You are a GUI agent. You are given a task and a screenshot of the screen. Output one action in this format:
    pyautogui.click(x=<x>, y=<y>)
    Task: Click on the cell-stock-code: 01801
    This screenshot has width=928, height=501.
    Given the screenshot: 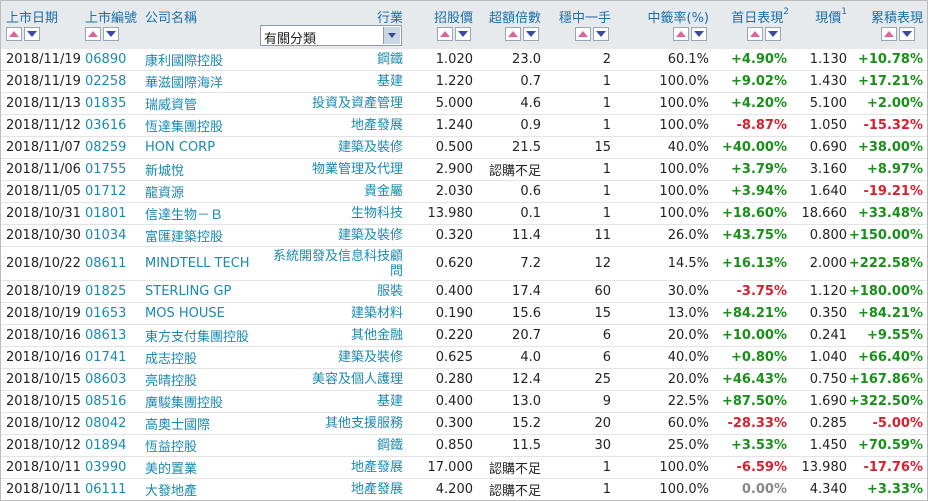 What is the action you would take?
    pyautogui.click(x=105, y=213)
    